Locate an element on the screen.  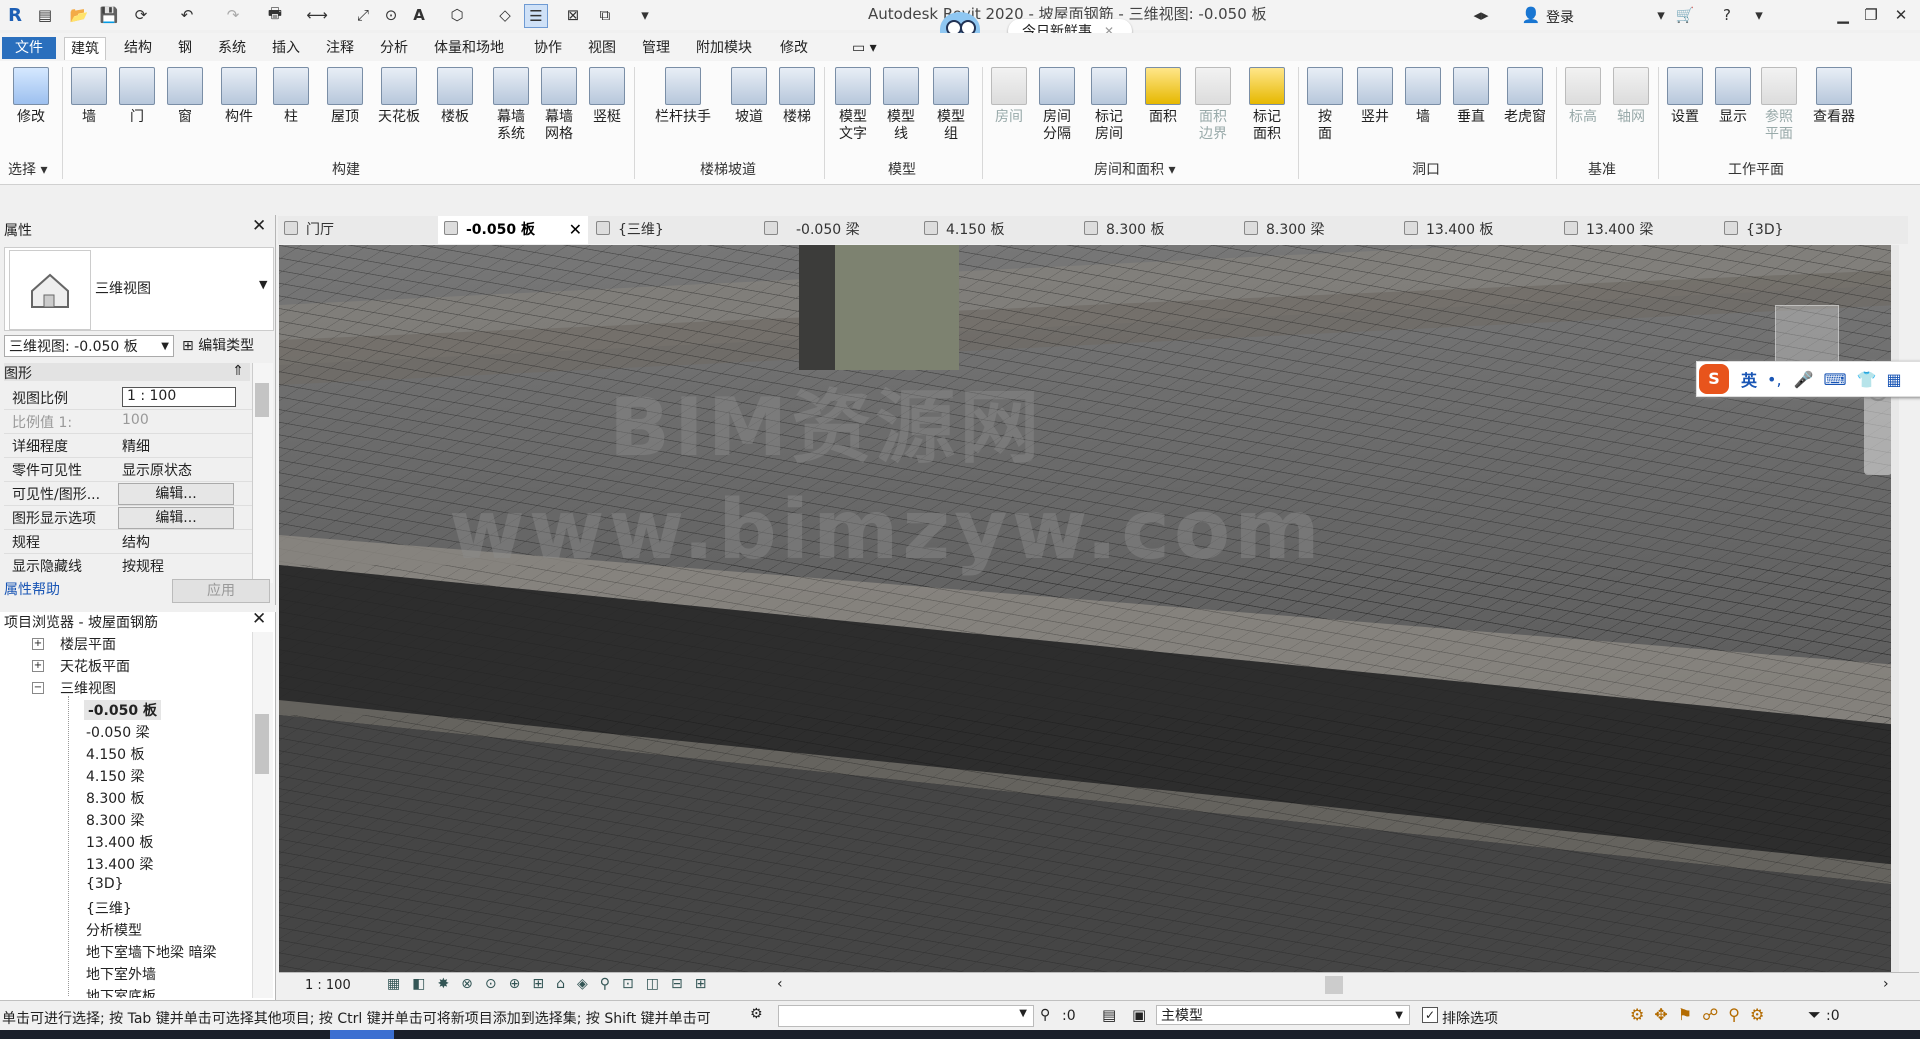
redo-icon: ↷ is located at coordinates (233, 15).